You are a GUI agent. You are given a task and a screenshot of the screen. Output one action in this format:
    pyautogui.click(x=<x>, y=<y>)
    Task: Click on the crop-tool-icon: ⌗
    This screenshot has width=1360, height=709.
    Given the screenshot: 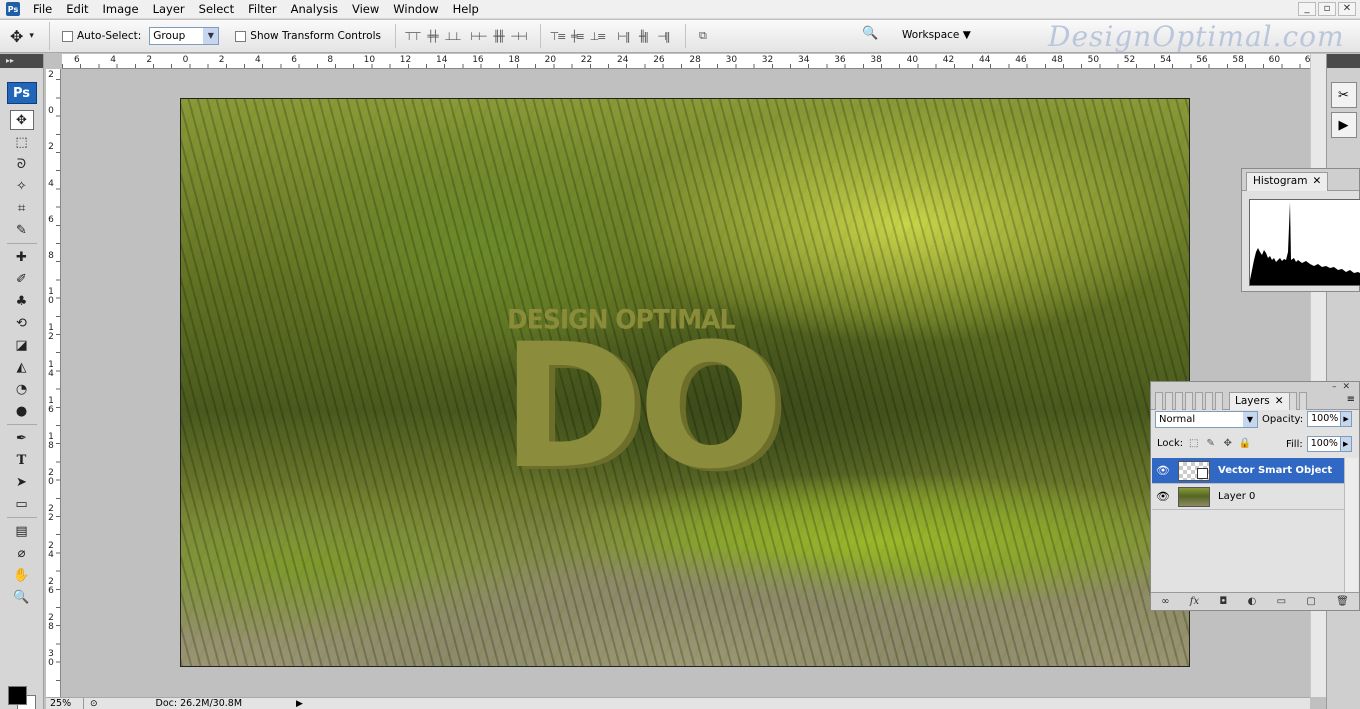 What is the action you would take?
    pyautogui.click(x=22, y=208)
    